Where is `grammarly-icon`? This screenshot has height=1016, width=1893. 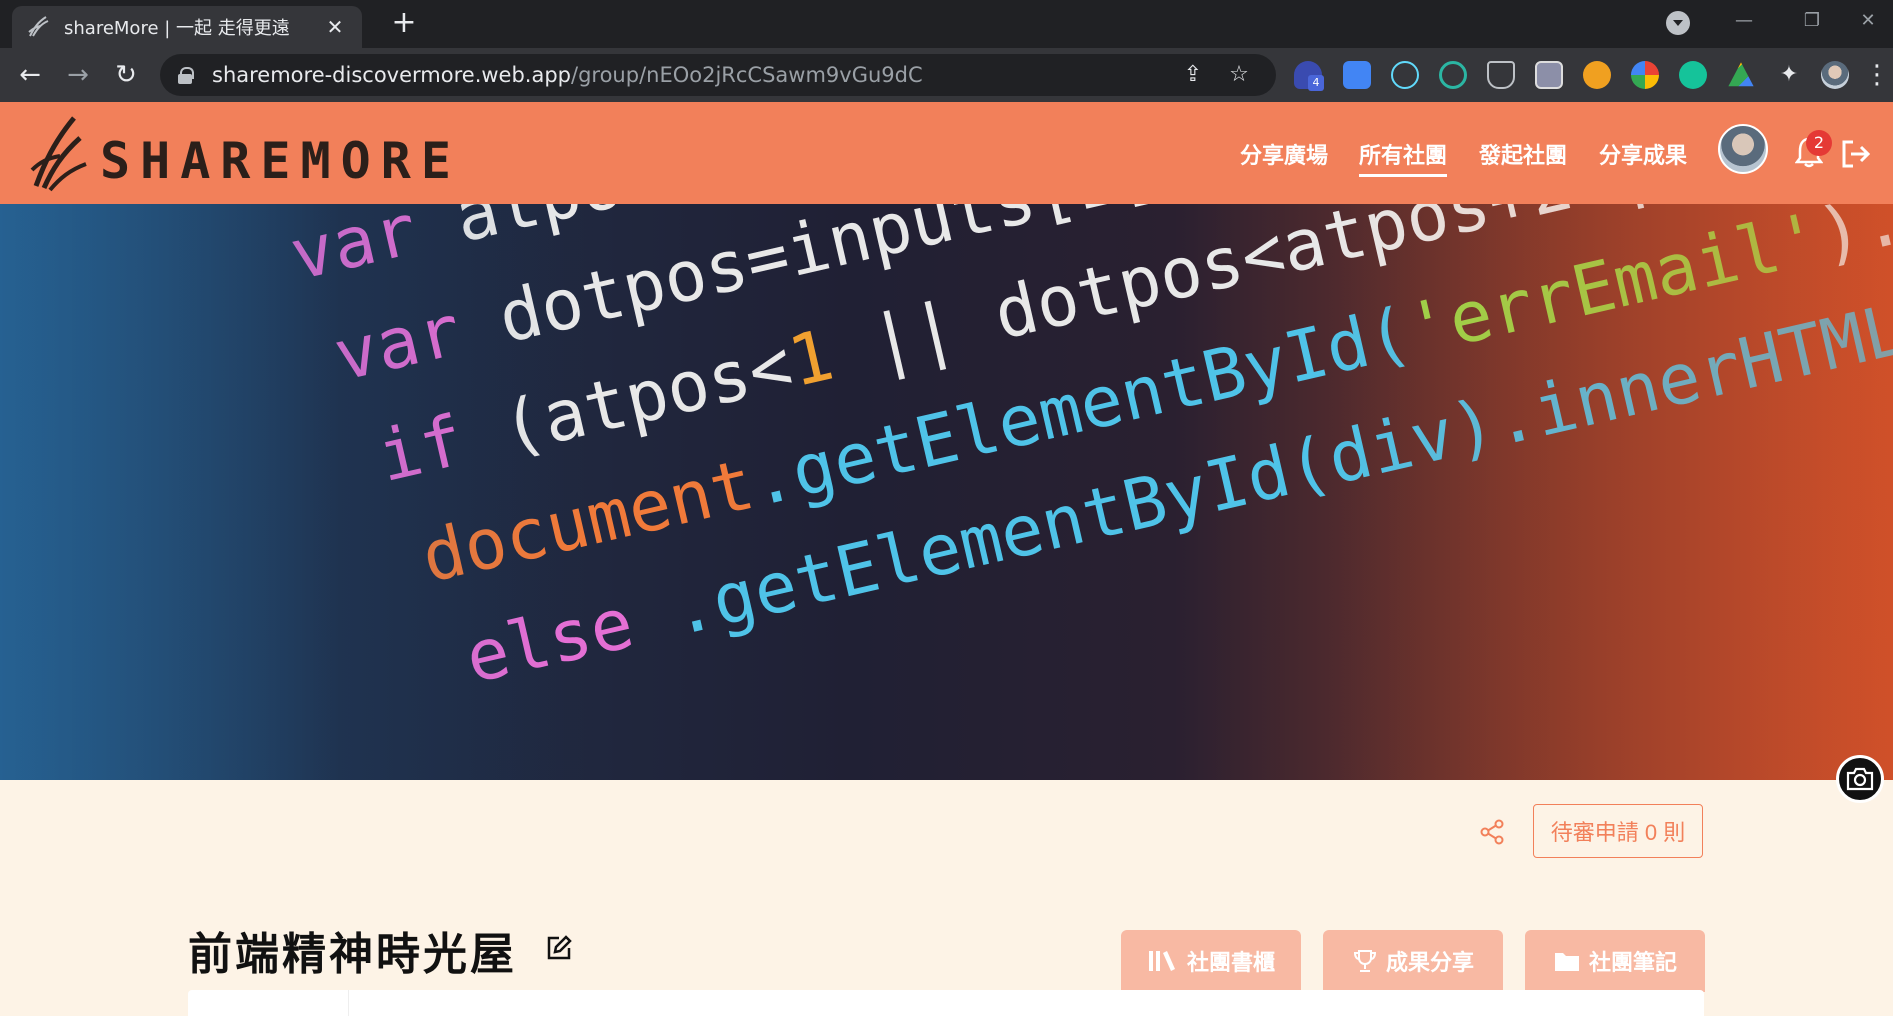 grammarly-icon is located at coordinates (1693, 75).